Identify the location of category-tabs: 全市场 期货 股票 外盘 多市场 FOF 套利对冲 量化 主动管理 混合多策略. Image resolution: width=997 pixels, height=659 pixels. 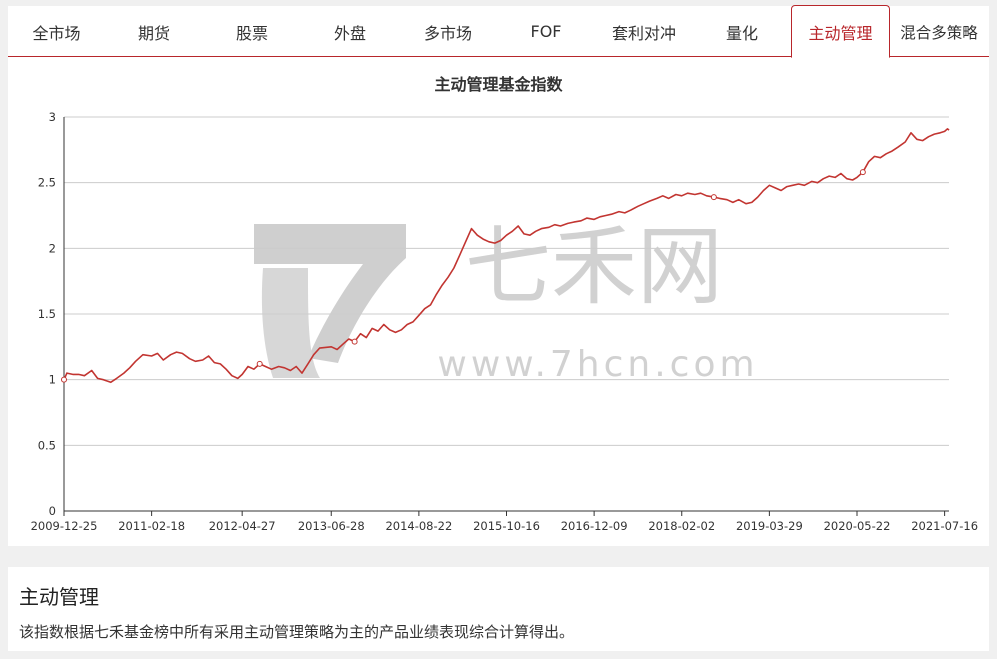
(498, 31).